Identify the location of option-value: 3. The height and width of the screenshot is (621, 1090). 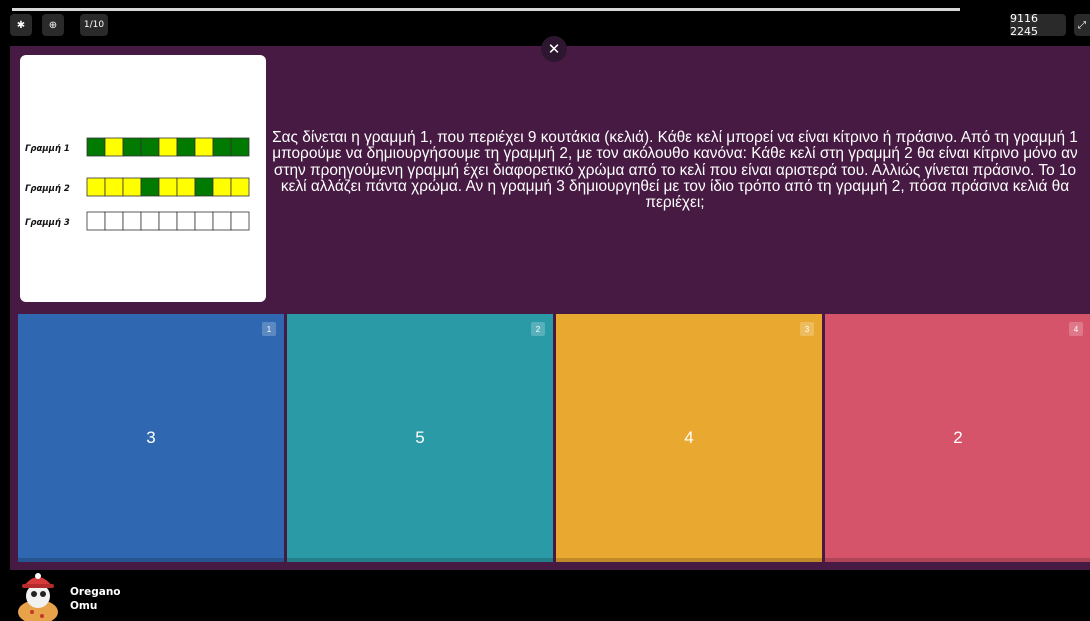
(151, 437).